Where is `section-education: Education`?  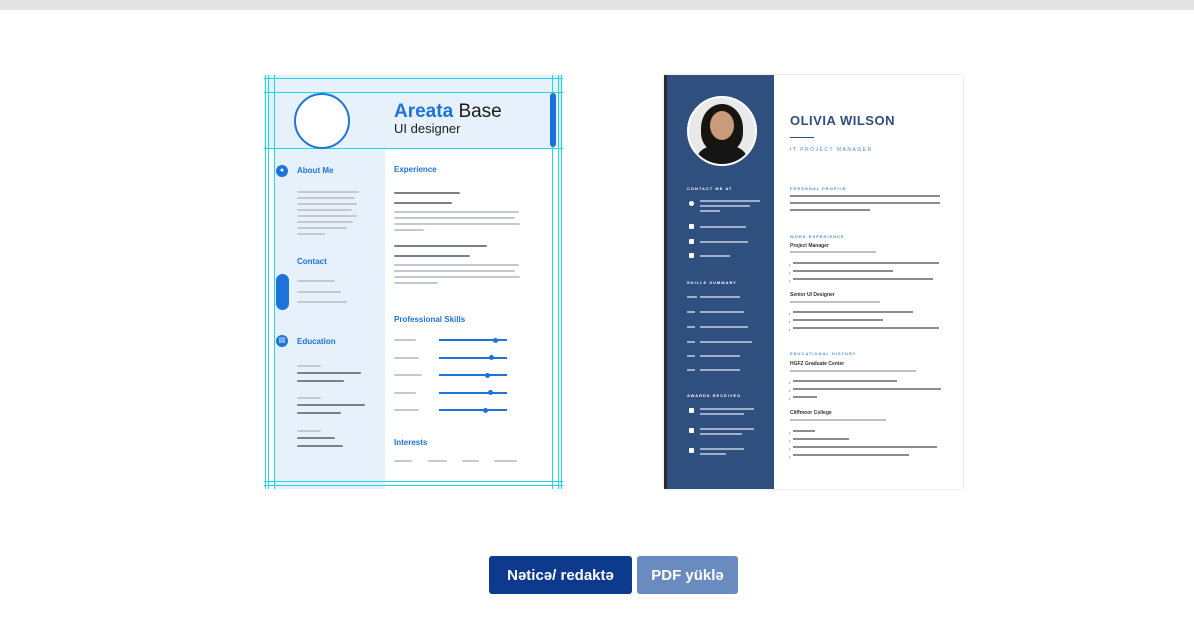 section-education: Education is located at coordinates (316, 341).